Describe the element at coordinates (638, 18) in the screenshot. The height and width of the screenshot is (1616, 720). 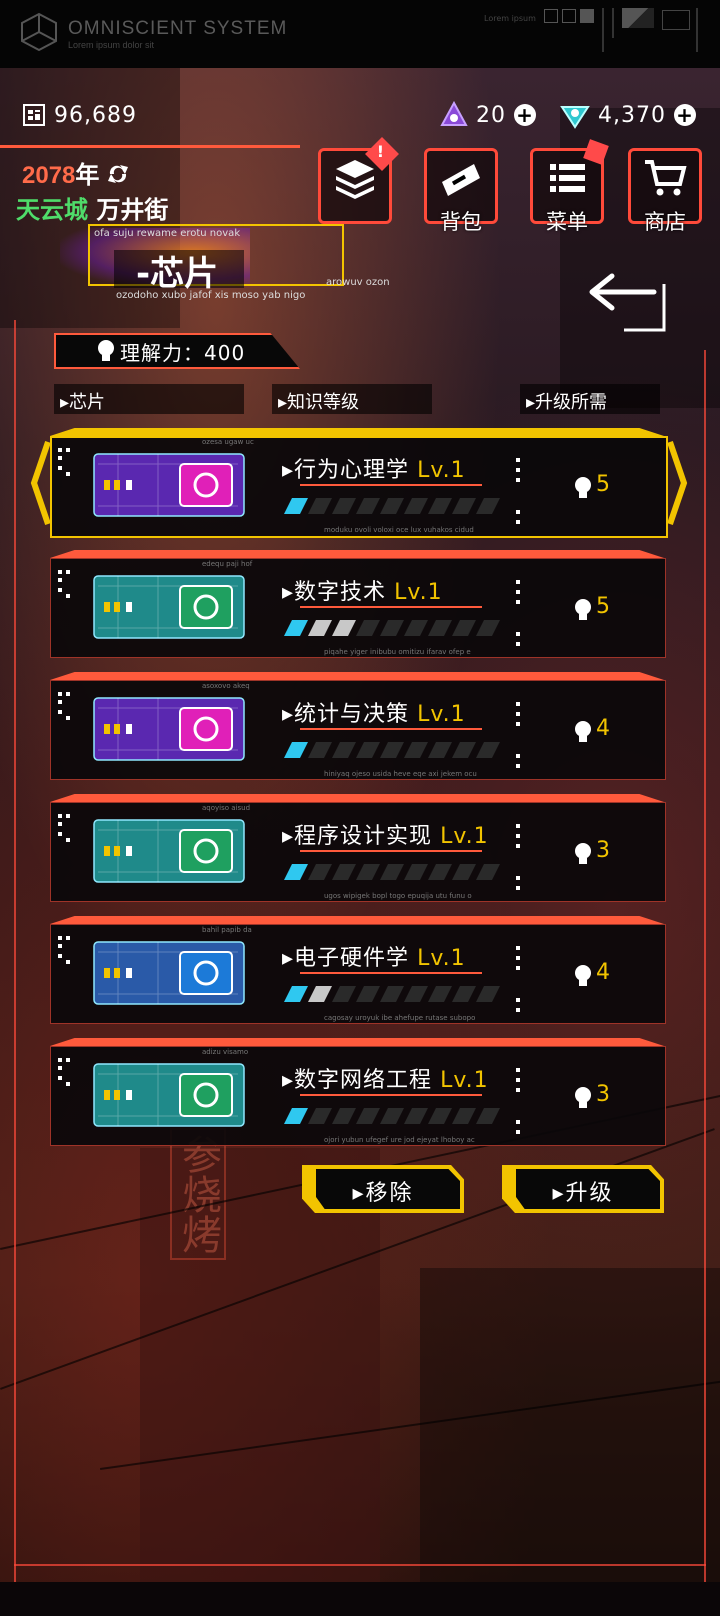
I see `contrast-icon` at that location.